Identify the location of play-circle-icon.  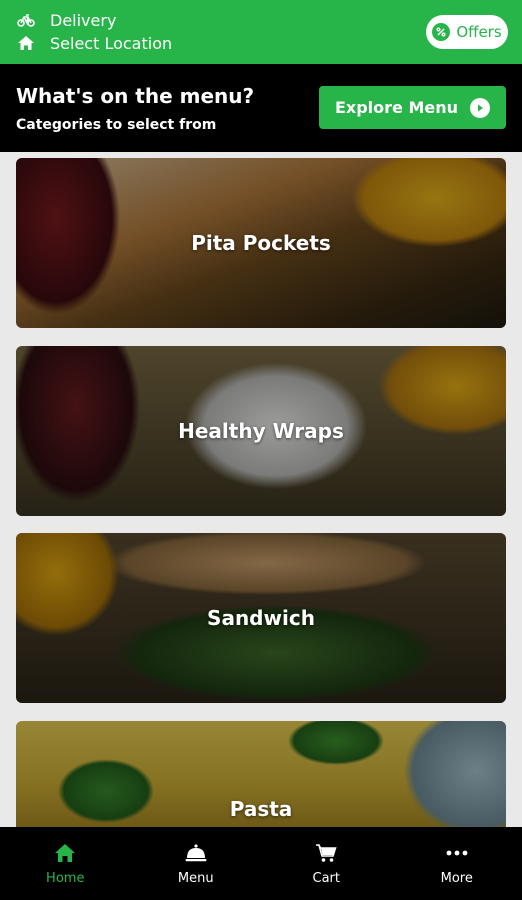
(480, 107).